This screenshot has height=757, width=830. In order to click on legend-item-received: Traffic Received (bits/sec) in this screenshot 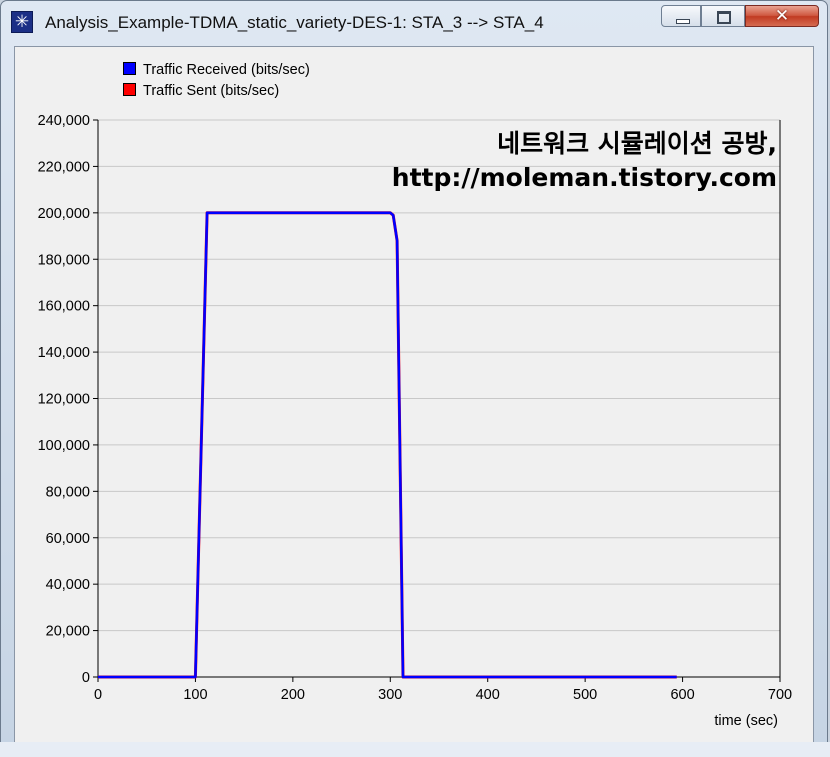, I will do `click(216, 71)`.